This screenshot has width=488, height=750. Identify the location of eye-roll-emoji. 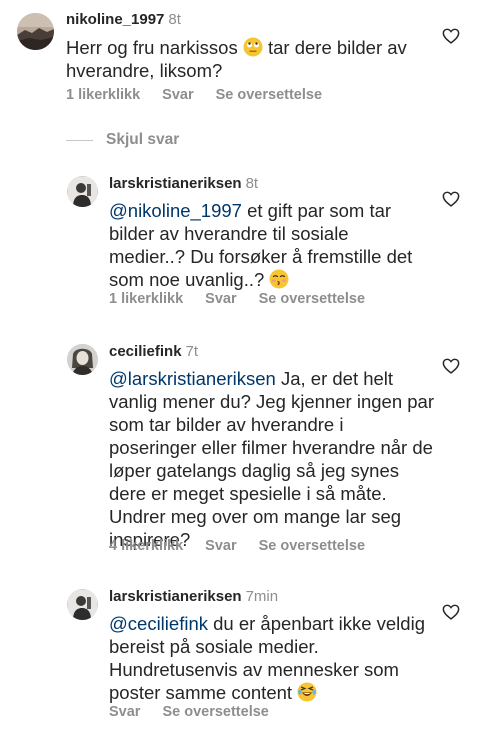
(253, 47).